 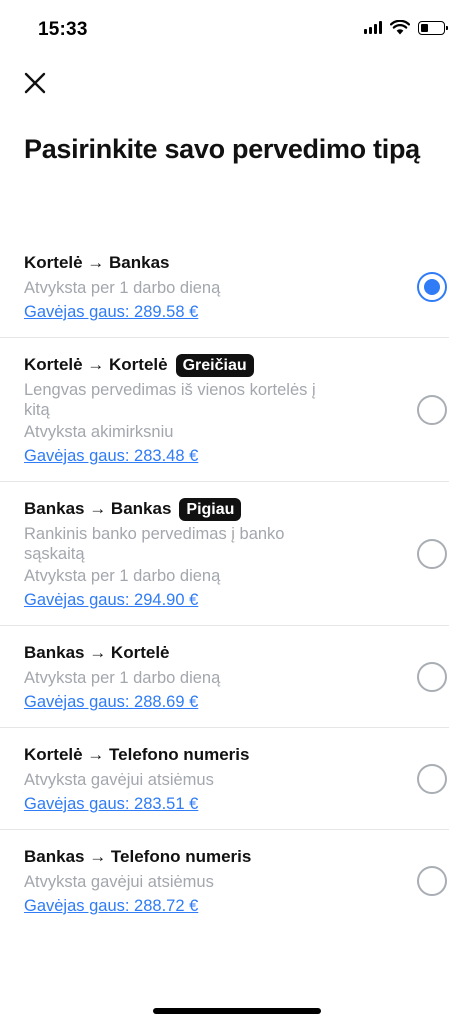 I want to click on recipient-amount-link: Gavėjas gaus: 283.51 €, so click(x=111, y=804).